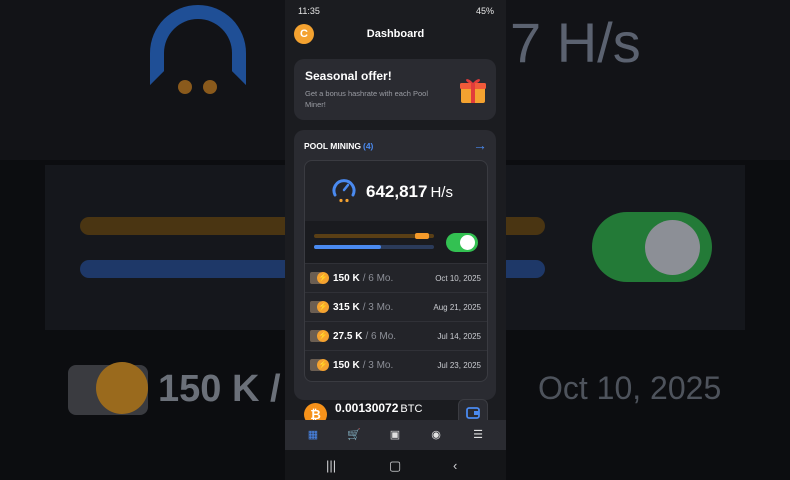  What do you see at coordinates (409, 191) in the screenshot?
I see `hashrate-display: 642,817 H/s` at bounding box center [409, 191].